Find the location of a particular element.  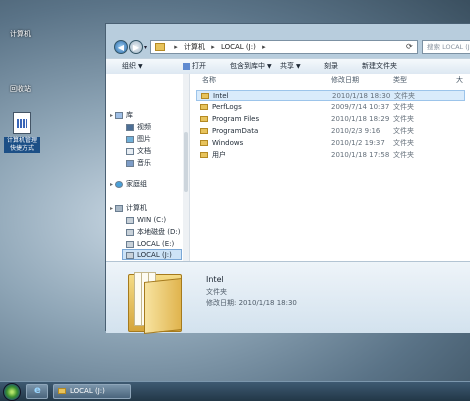

breadcrumb-drive: LOCAL (J:) is located at coordinates (238, 47).